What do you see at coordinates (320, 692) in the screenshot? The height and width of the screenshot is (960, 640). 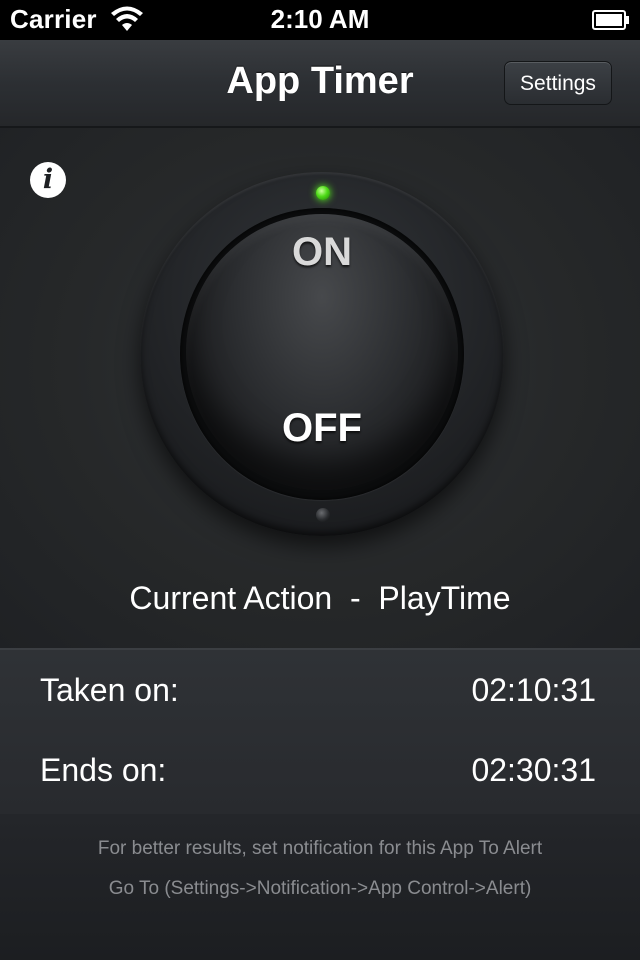 I see `taken-on-row: Taken on: 02:10:31` at bounding box center [320, 692].